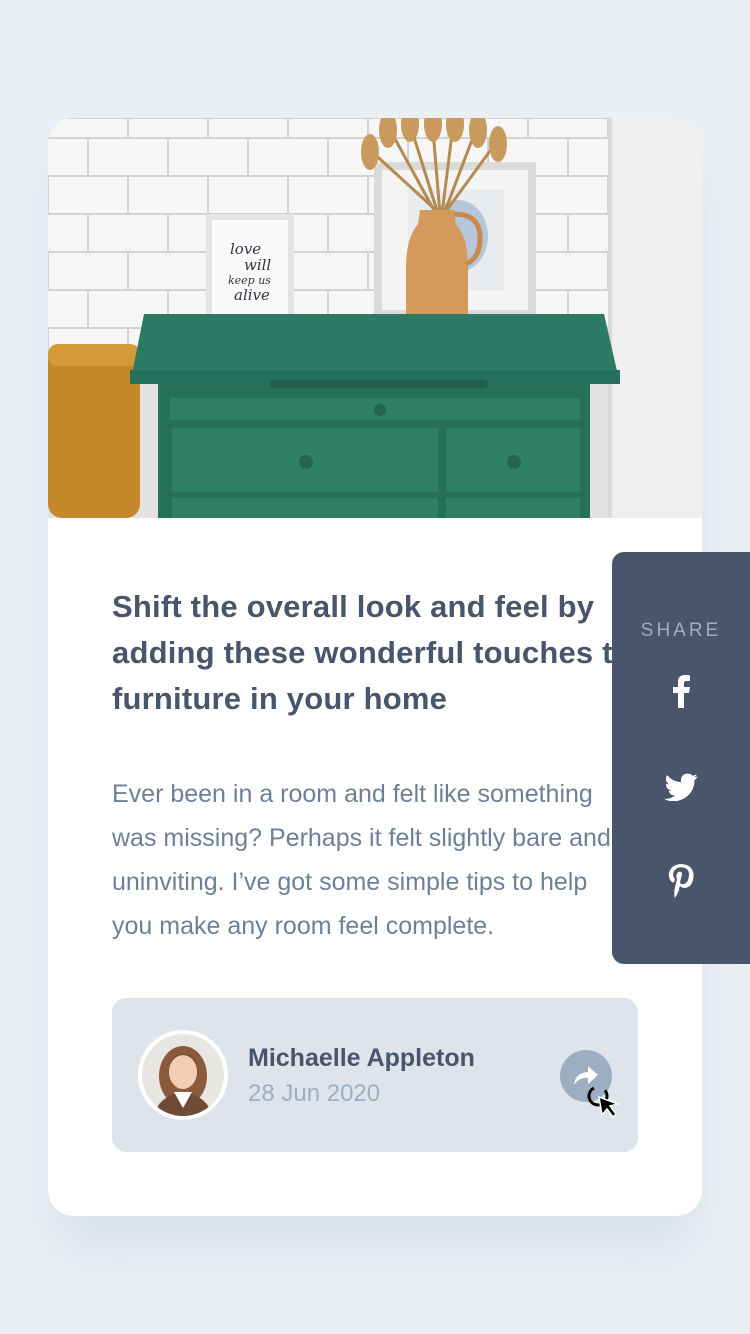 Image resolution: width=750 pixels, height=1334 pixels. What do you see at coordinates (252, 295) in the screenshot?
I see `poster-text-line4: alive` at bounding box center [252, 295].